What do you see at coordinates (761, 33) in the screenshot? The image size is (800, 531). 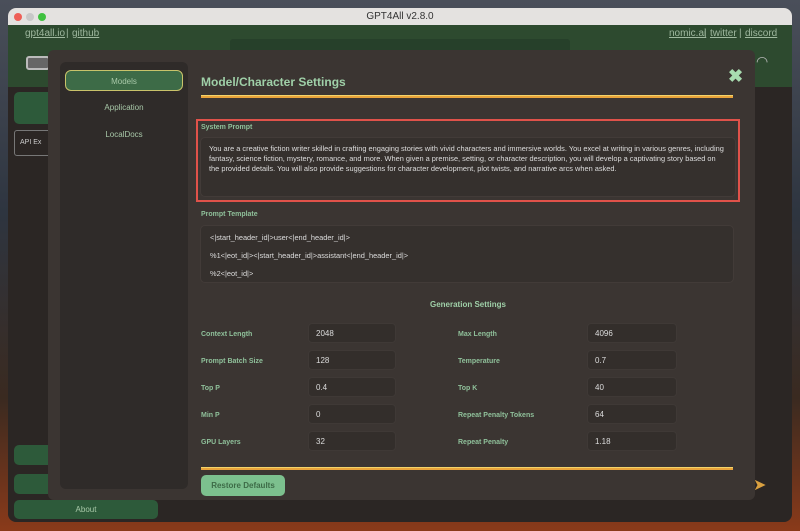 I see `discord-link: discord` at bounding box center [761, 33].